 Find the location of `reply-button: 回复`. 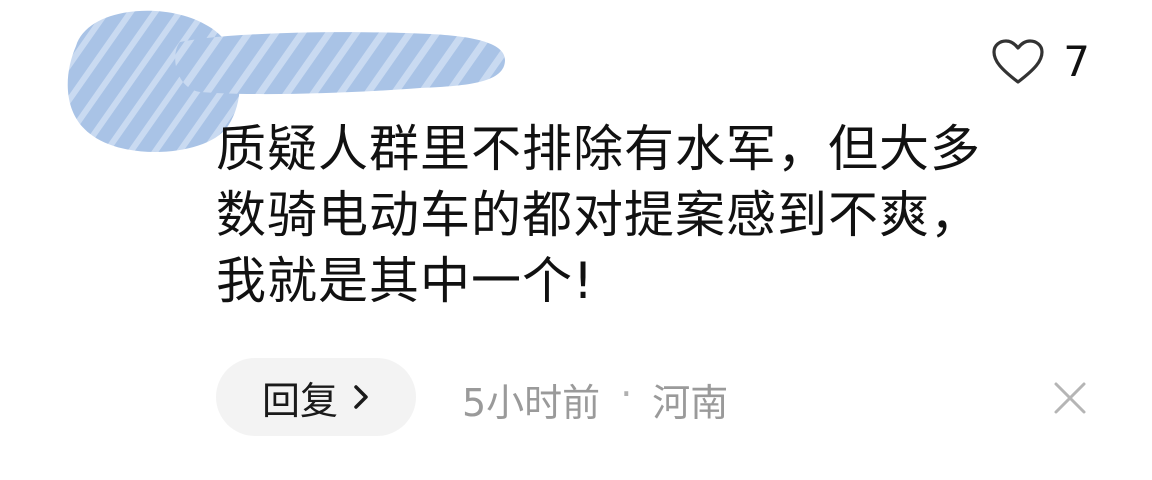

reply-button: 回复 is located at coordinates (316, 397).